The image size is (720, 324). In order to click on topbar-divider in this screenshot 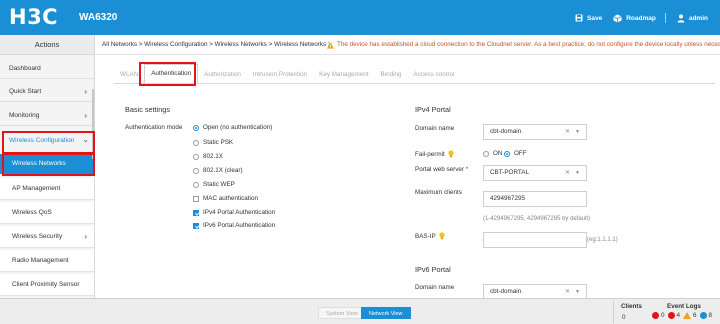, I will do `click(665, 18)`.